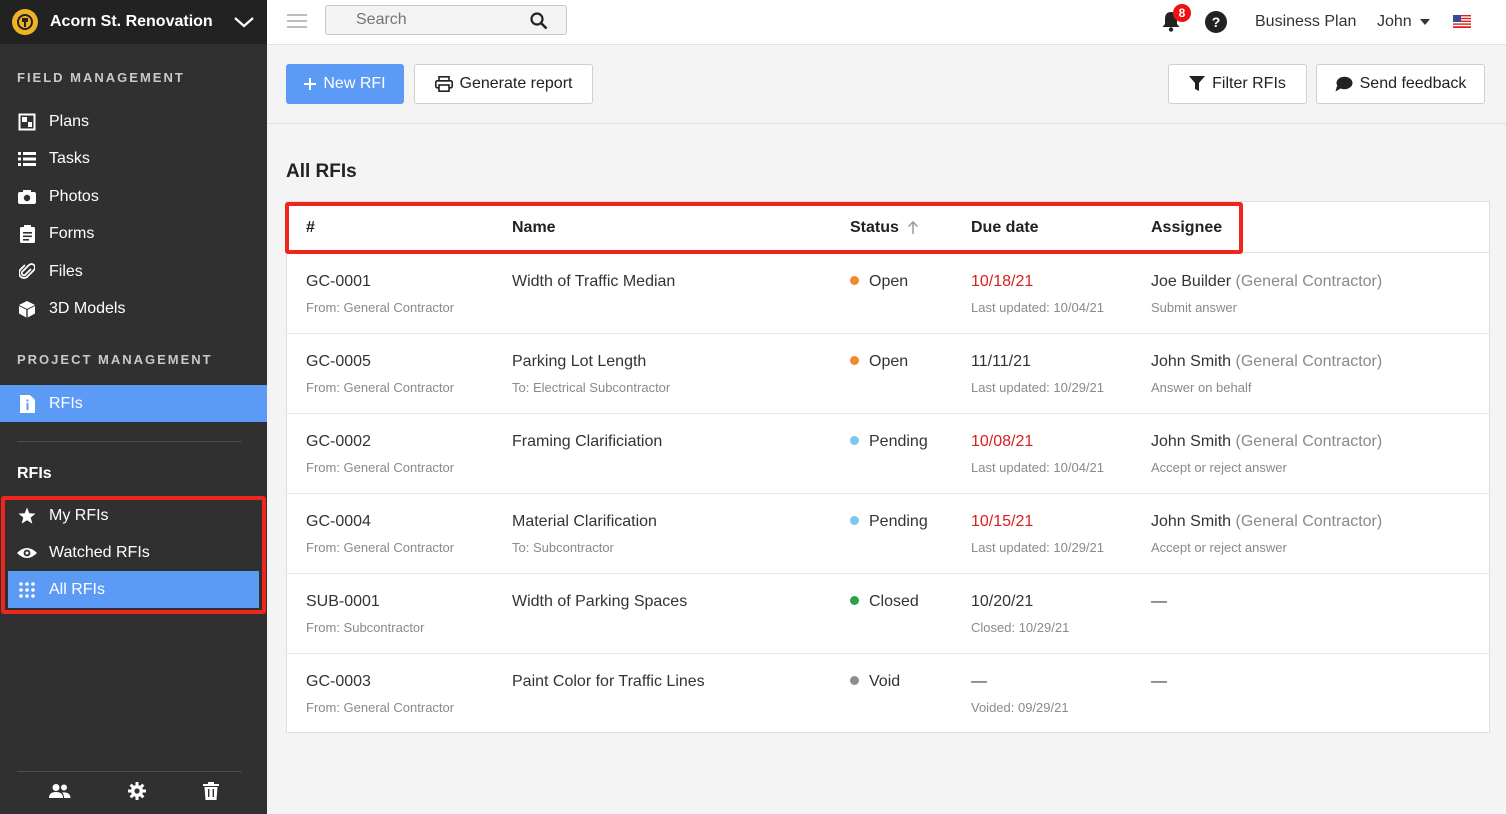 This screenshot has height=814, width=1506. I want to click on hamburger-menu-icon, so click(297, 21).